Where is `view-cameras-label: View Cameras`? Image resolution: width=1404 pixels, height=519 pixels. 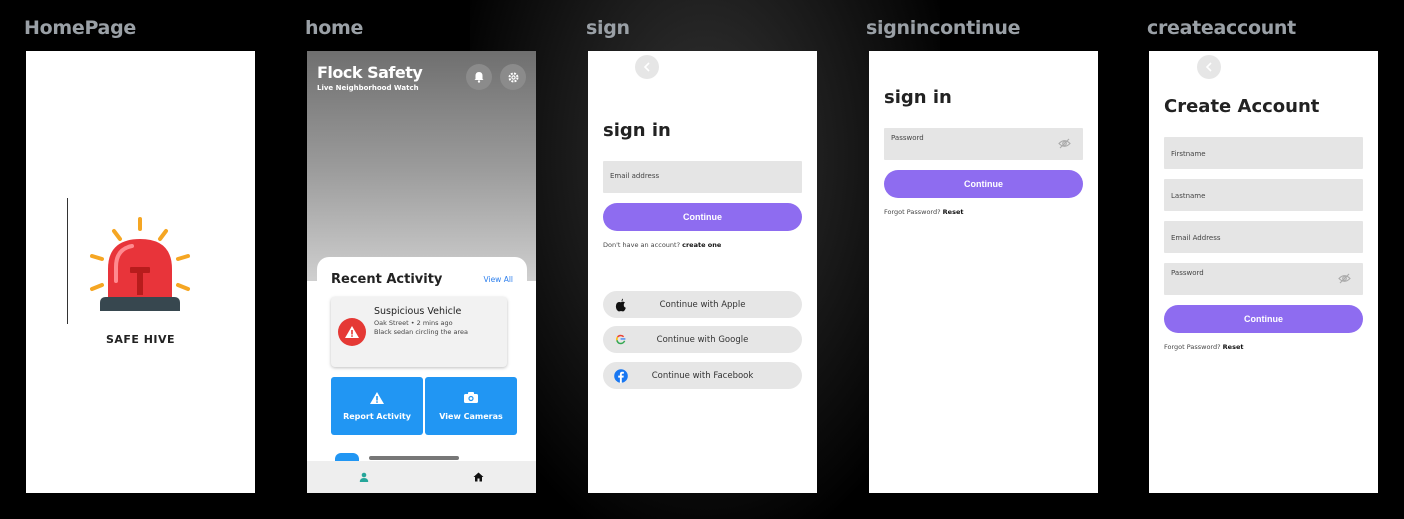
view-cameras-label: View Cameras is located at coordinates (471, 416).